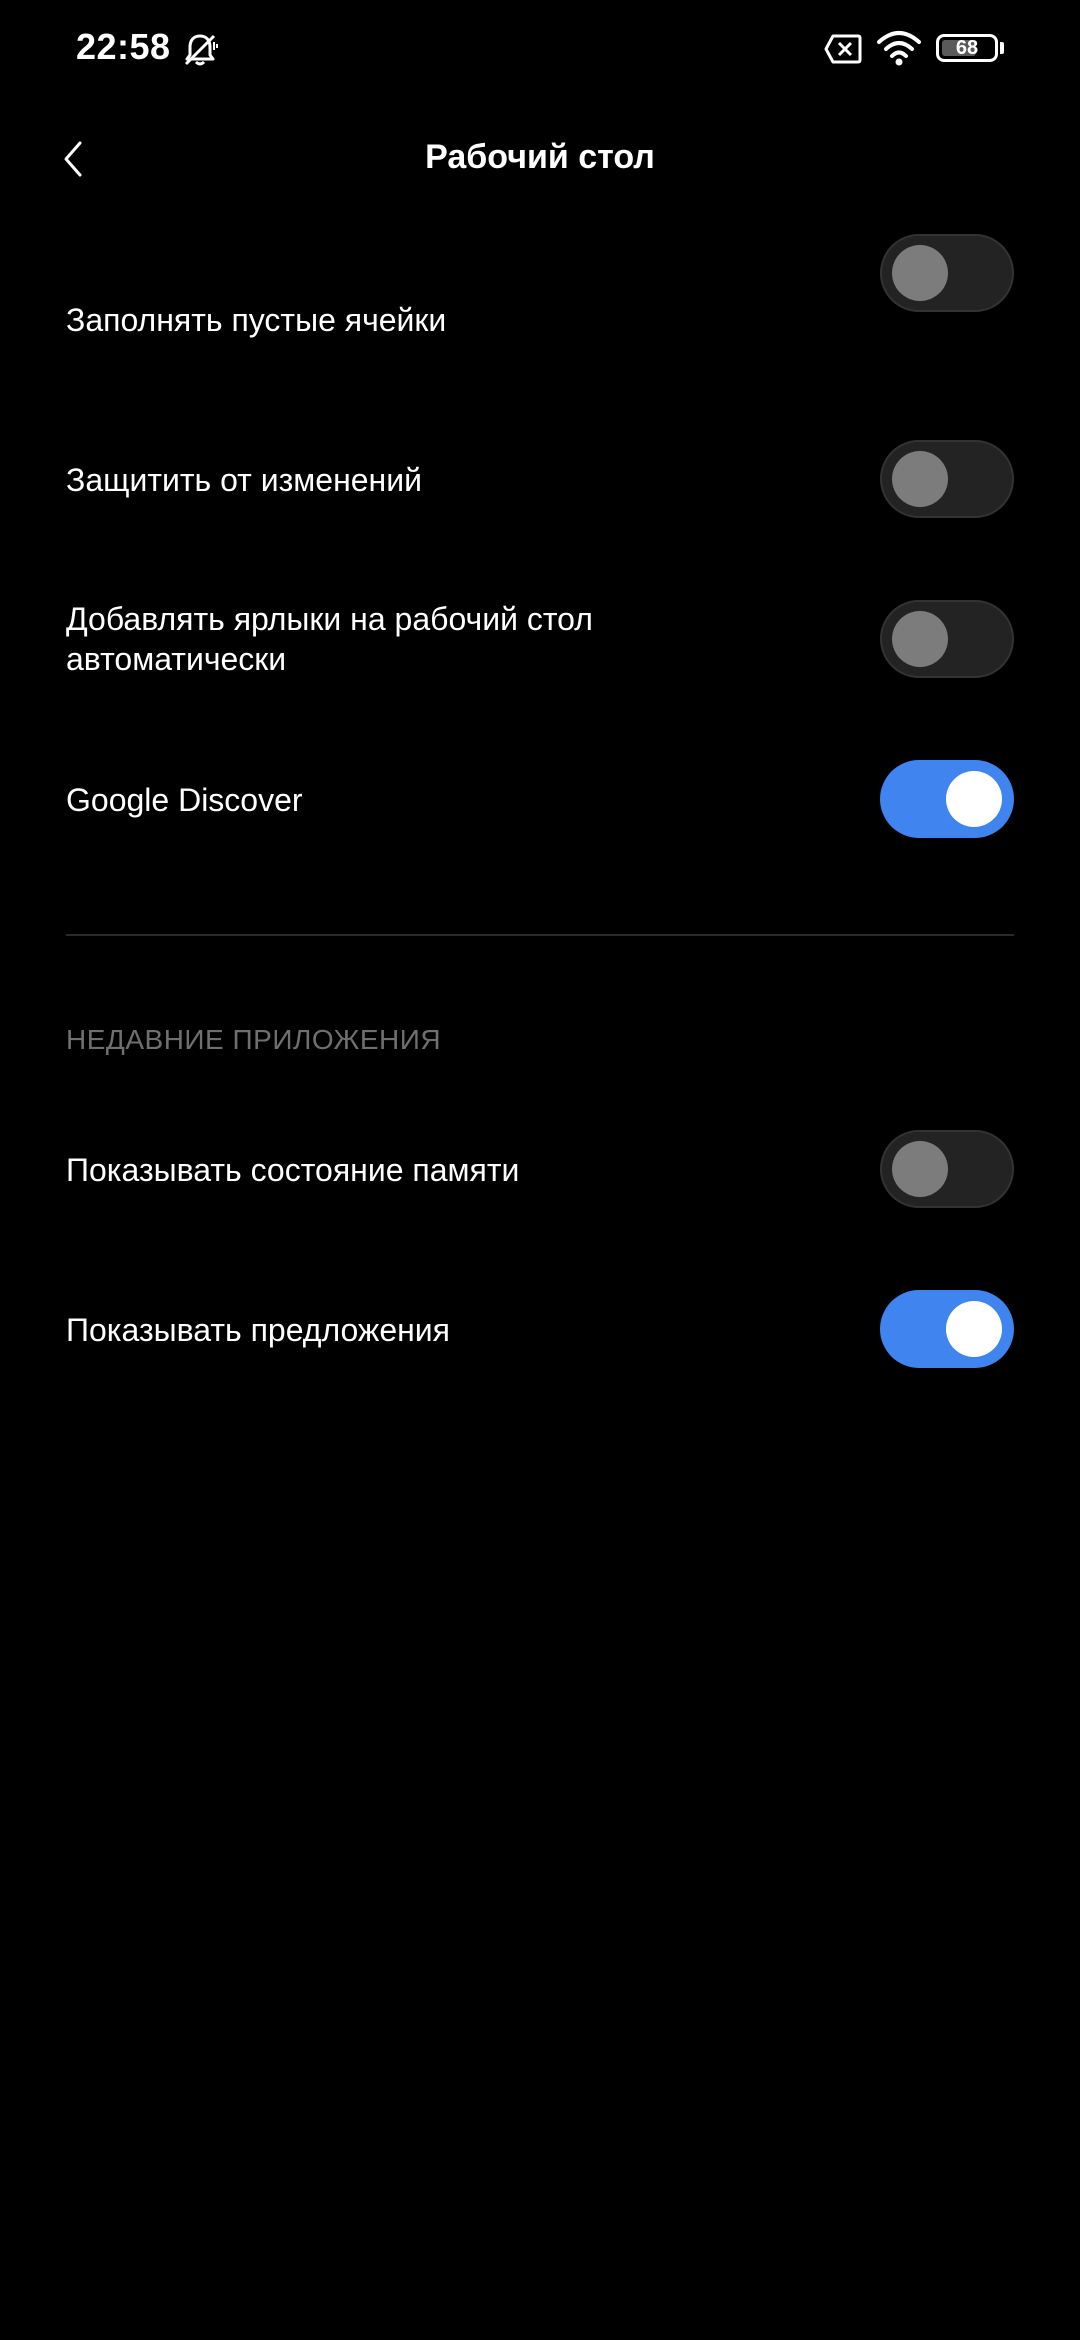 This screenshot has width=1080, height=2340. Describe the element at coordinates (540, 800) in the screenshot. I see `setting-row-google-discover: Google Discover` at that location.